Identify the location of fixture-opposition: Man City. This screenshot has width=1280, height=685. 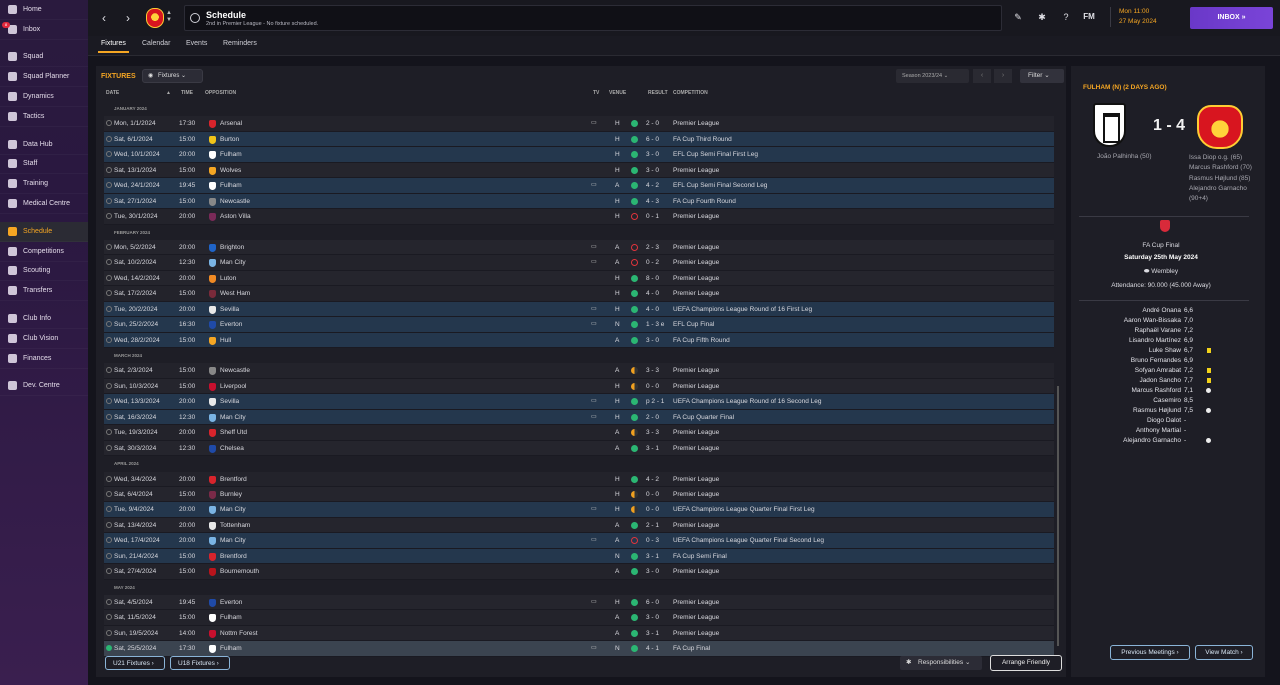
(233, 540).